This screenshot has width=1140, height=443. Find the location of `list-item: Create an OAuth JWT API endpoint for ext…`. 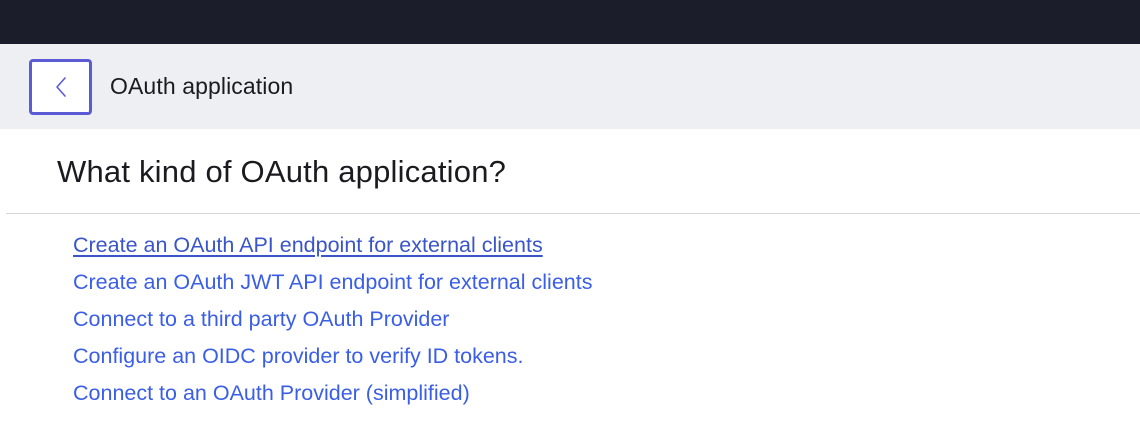

list-item: Create an OAuth JWT API endpoint for ext… is located at coordinates (606, 282).